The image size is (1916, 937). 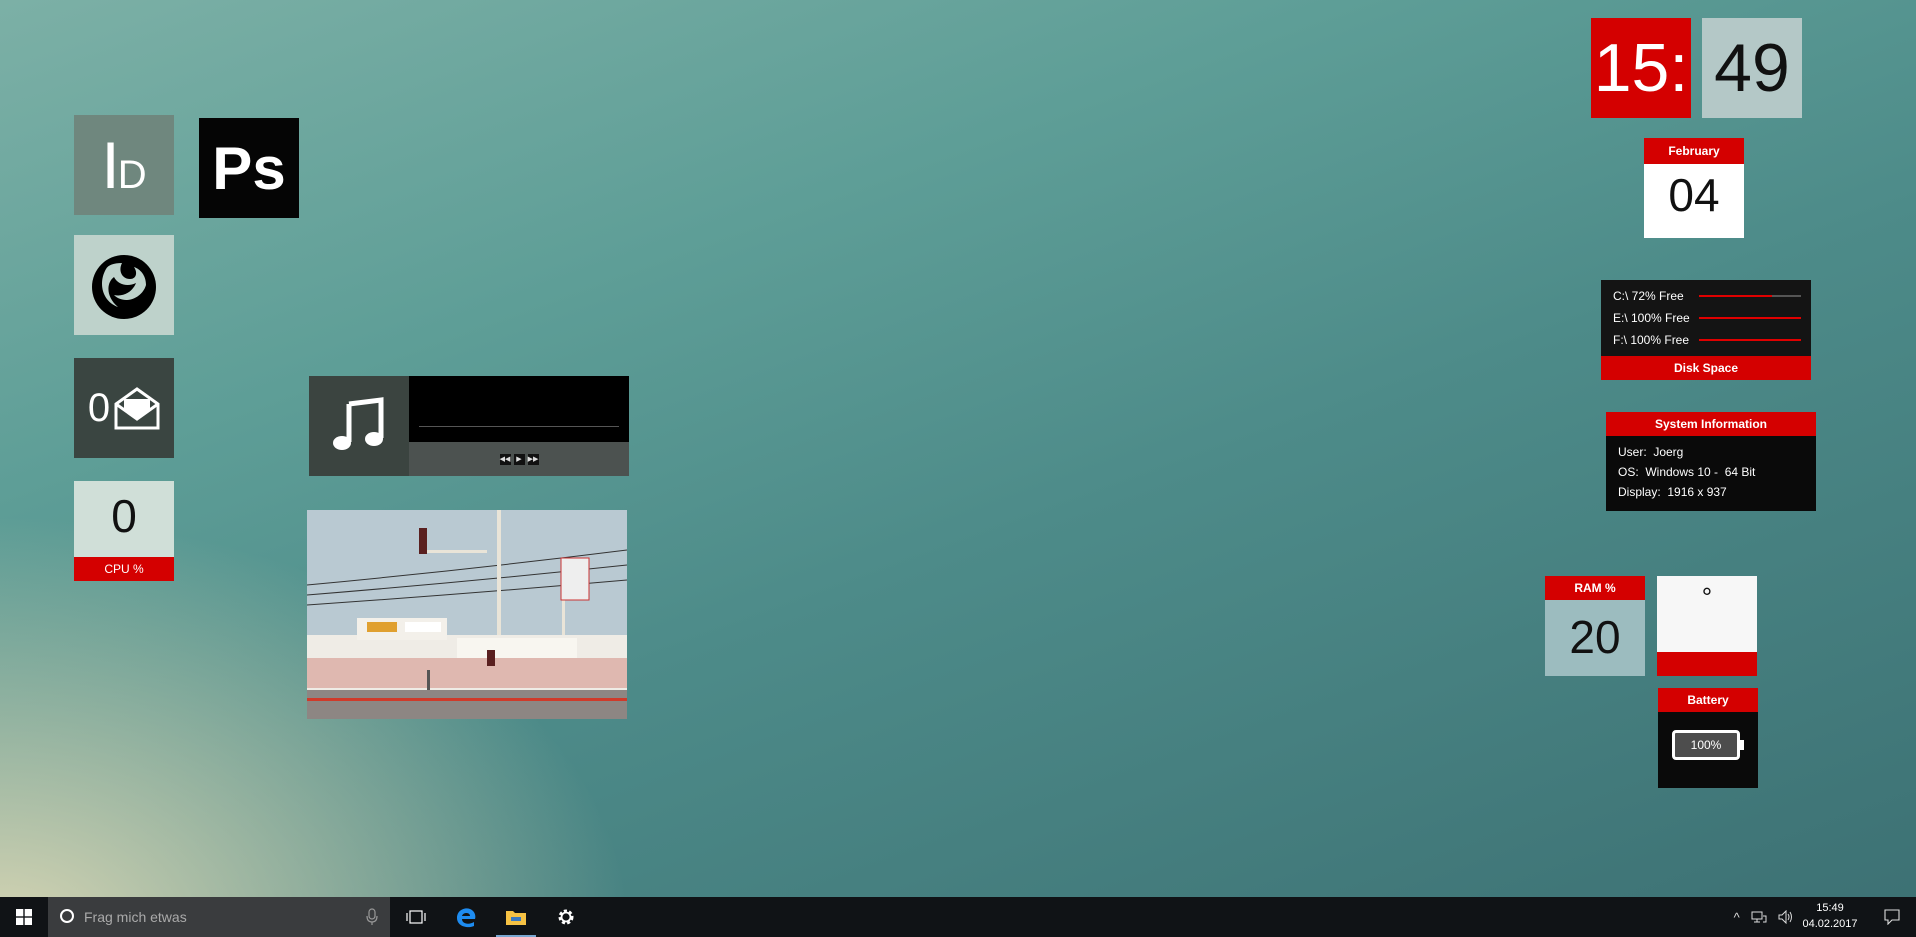 I want to click on music-tile, so click(x=359, y=426).